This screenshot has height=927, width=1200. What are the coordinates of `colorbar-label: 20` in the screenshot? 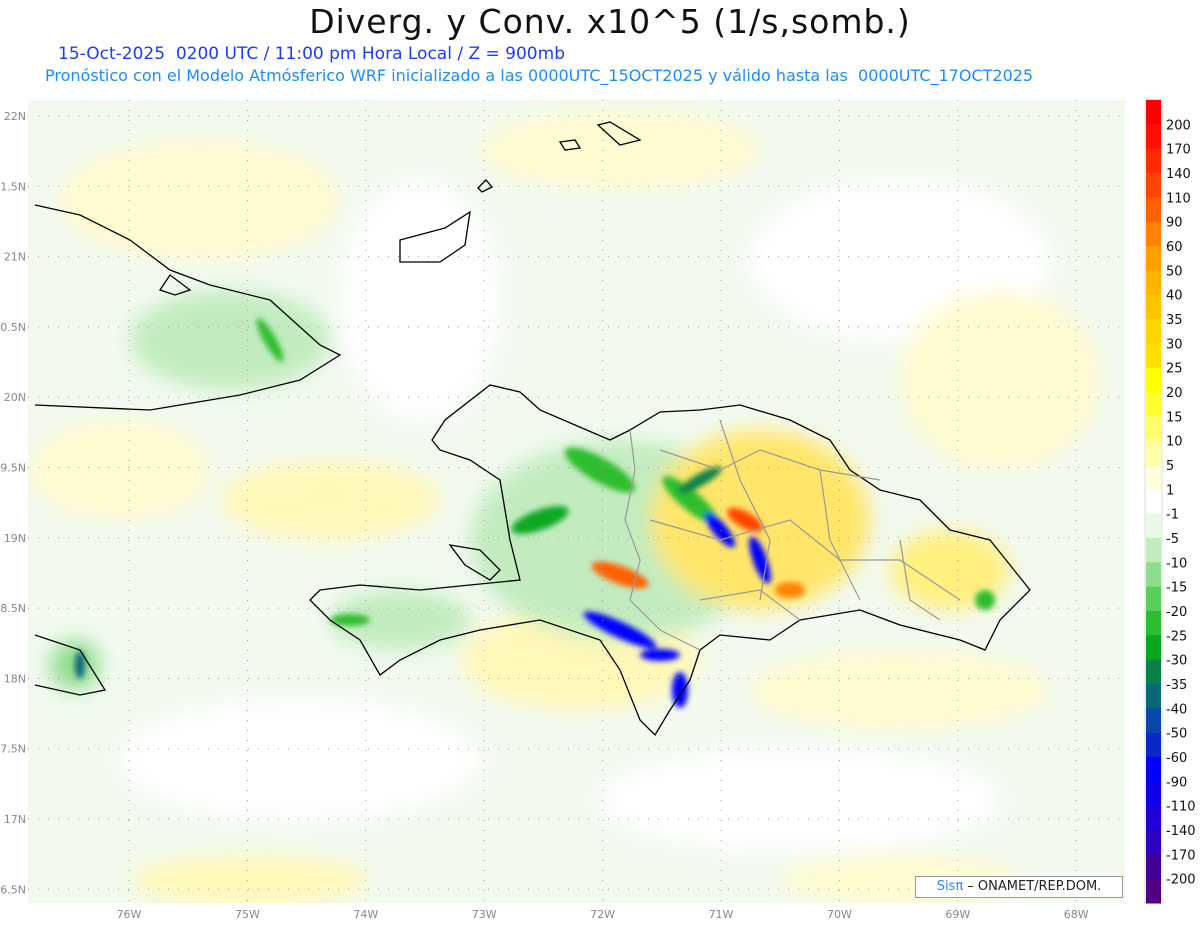 It's located at (1174, 393).